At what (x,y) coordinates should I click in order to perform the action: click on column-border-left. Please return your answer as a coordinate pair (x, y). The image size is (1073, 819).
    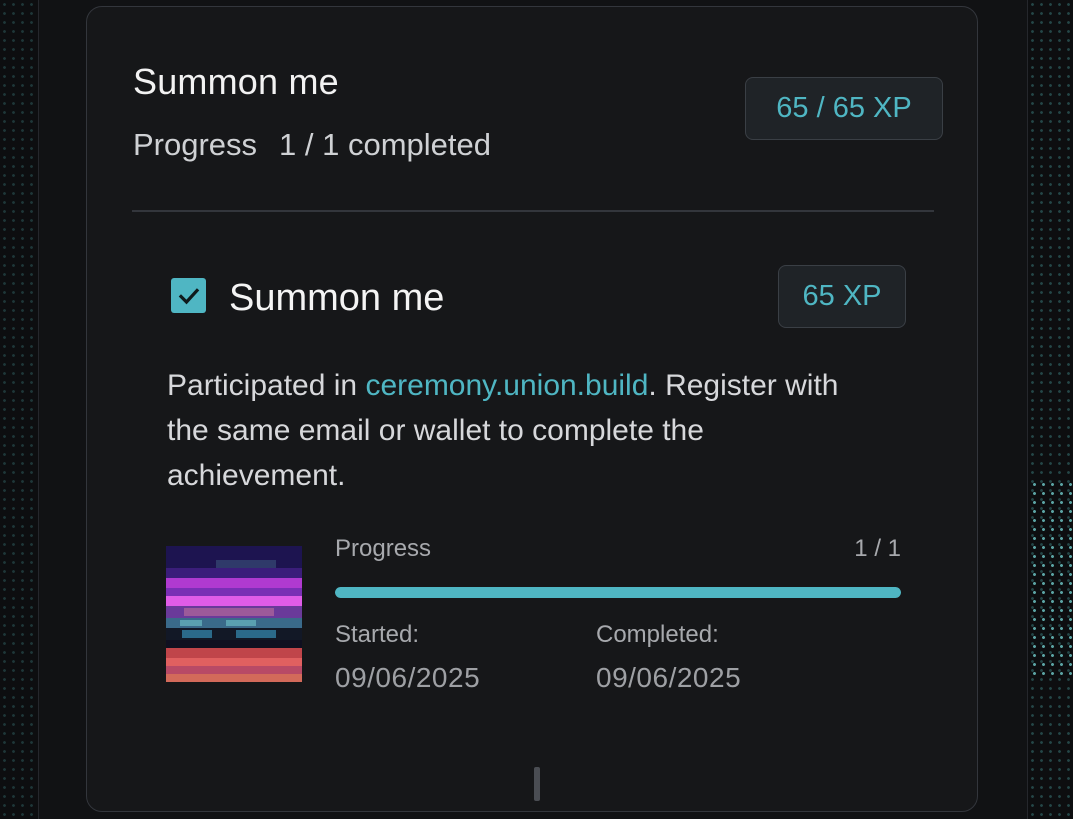
    Looking at the image, I should click on (38, 409).